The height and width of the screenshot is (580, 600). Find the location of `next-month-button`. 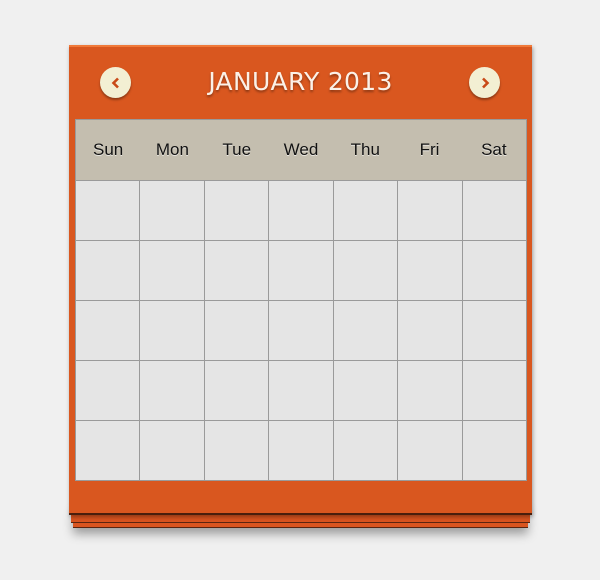

next-month-button is located at coordinates (484, 82).